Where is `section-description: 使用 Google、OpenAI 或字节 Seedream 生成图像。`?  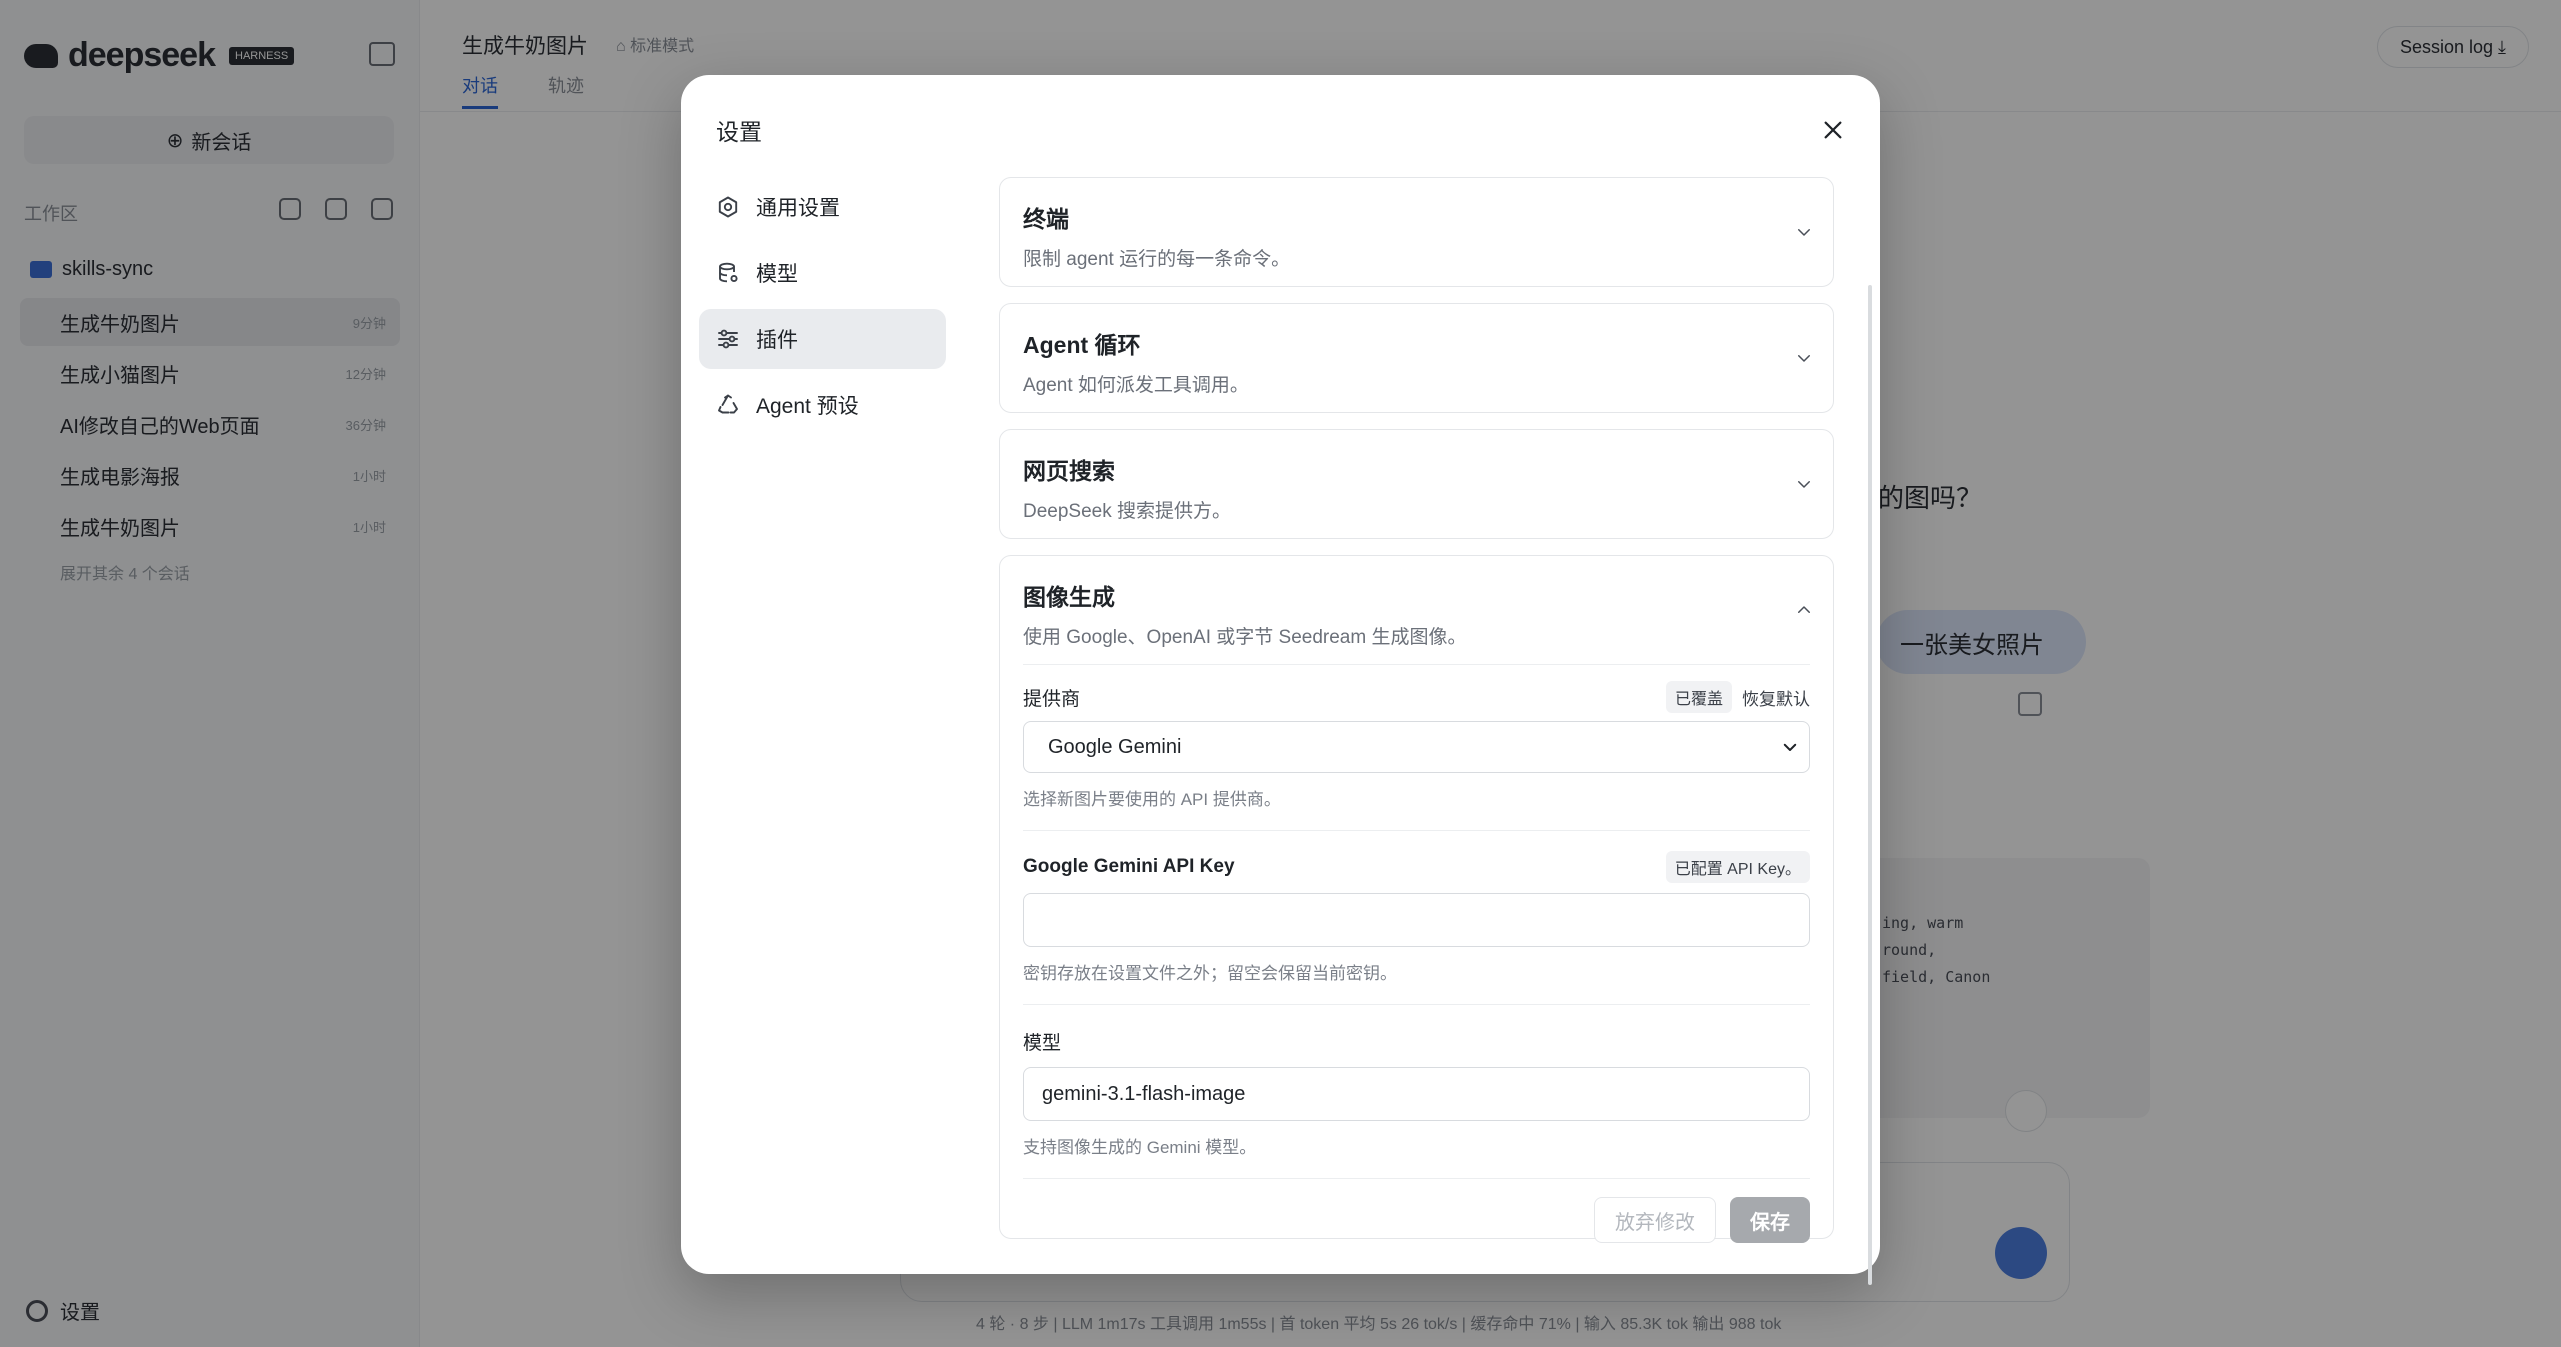
section-description: 使用 Google、OpenAI 或字节 Seedream 生成图像。 is located at coordinates (1245, 637).